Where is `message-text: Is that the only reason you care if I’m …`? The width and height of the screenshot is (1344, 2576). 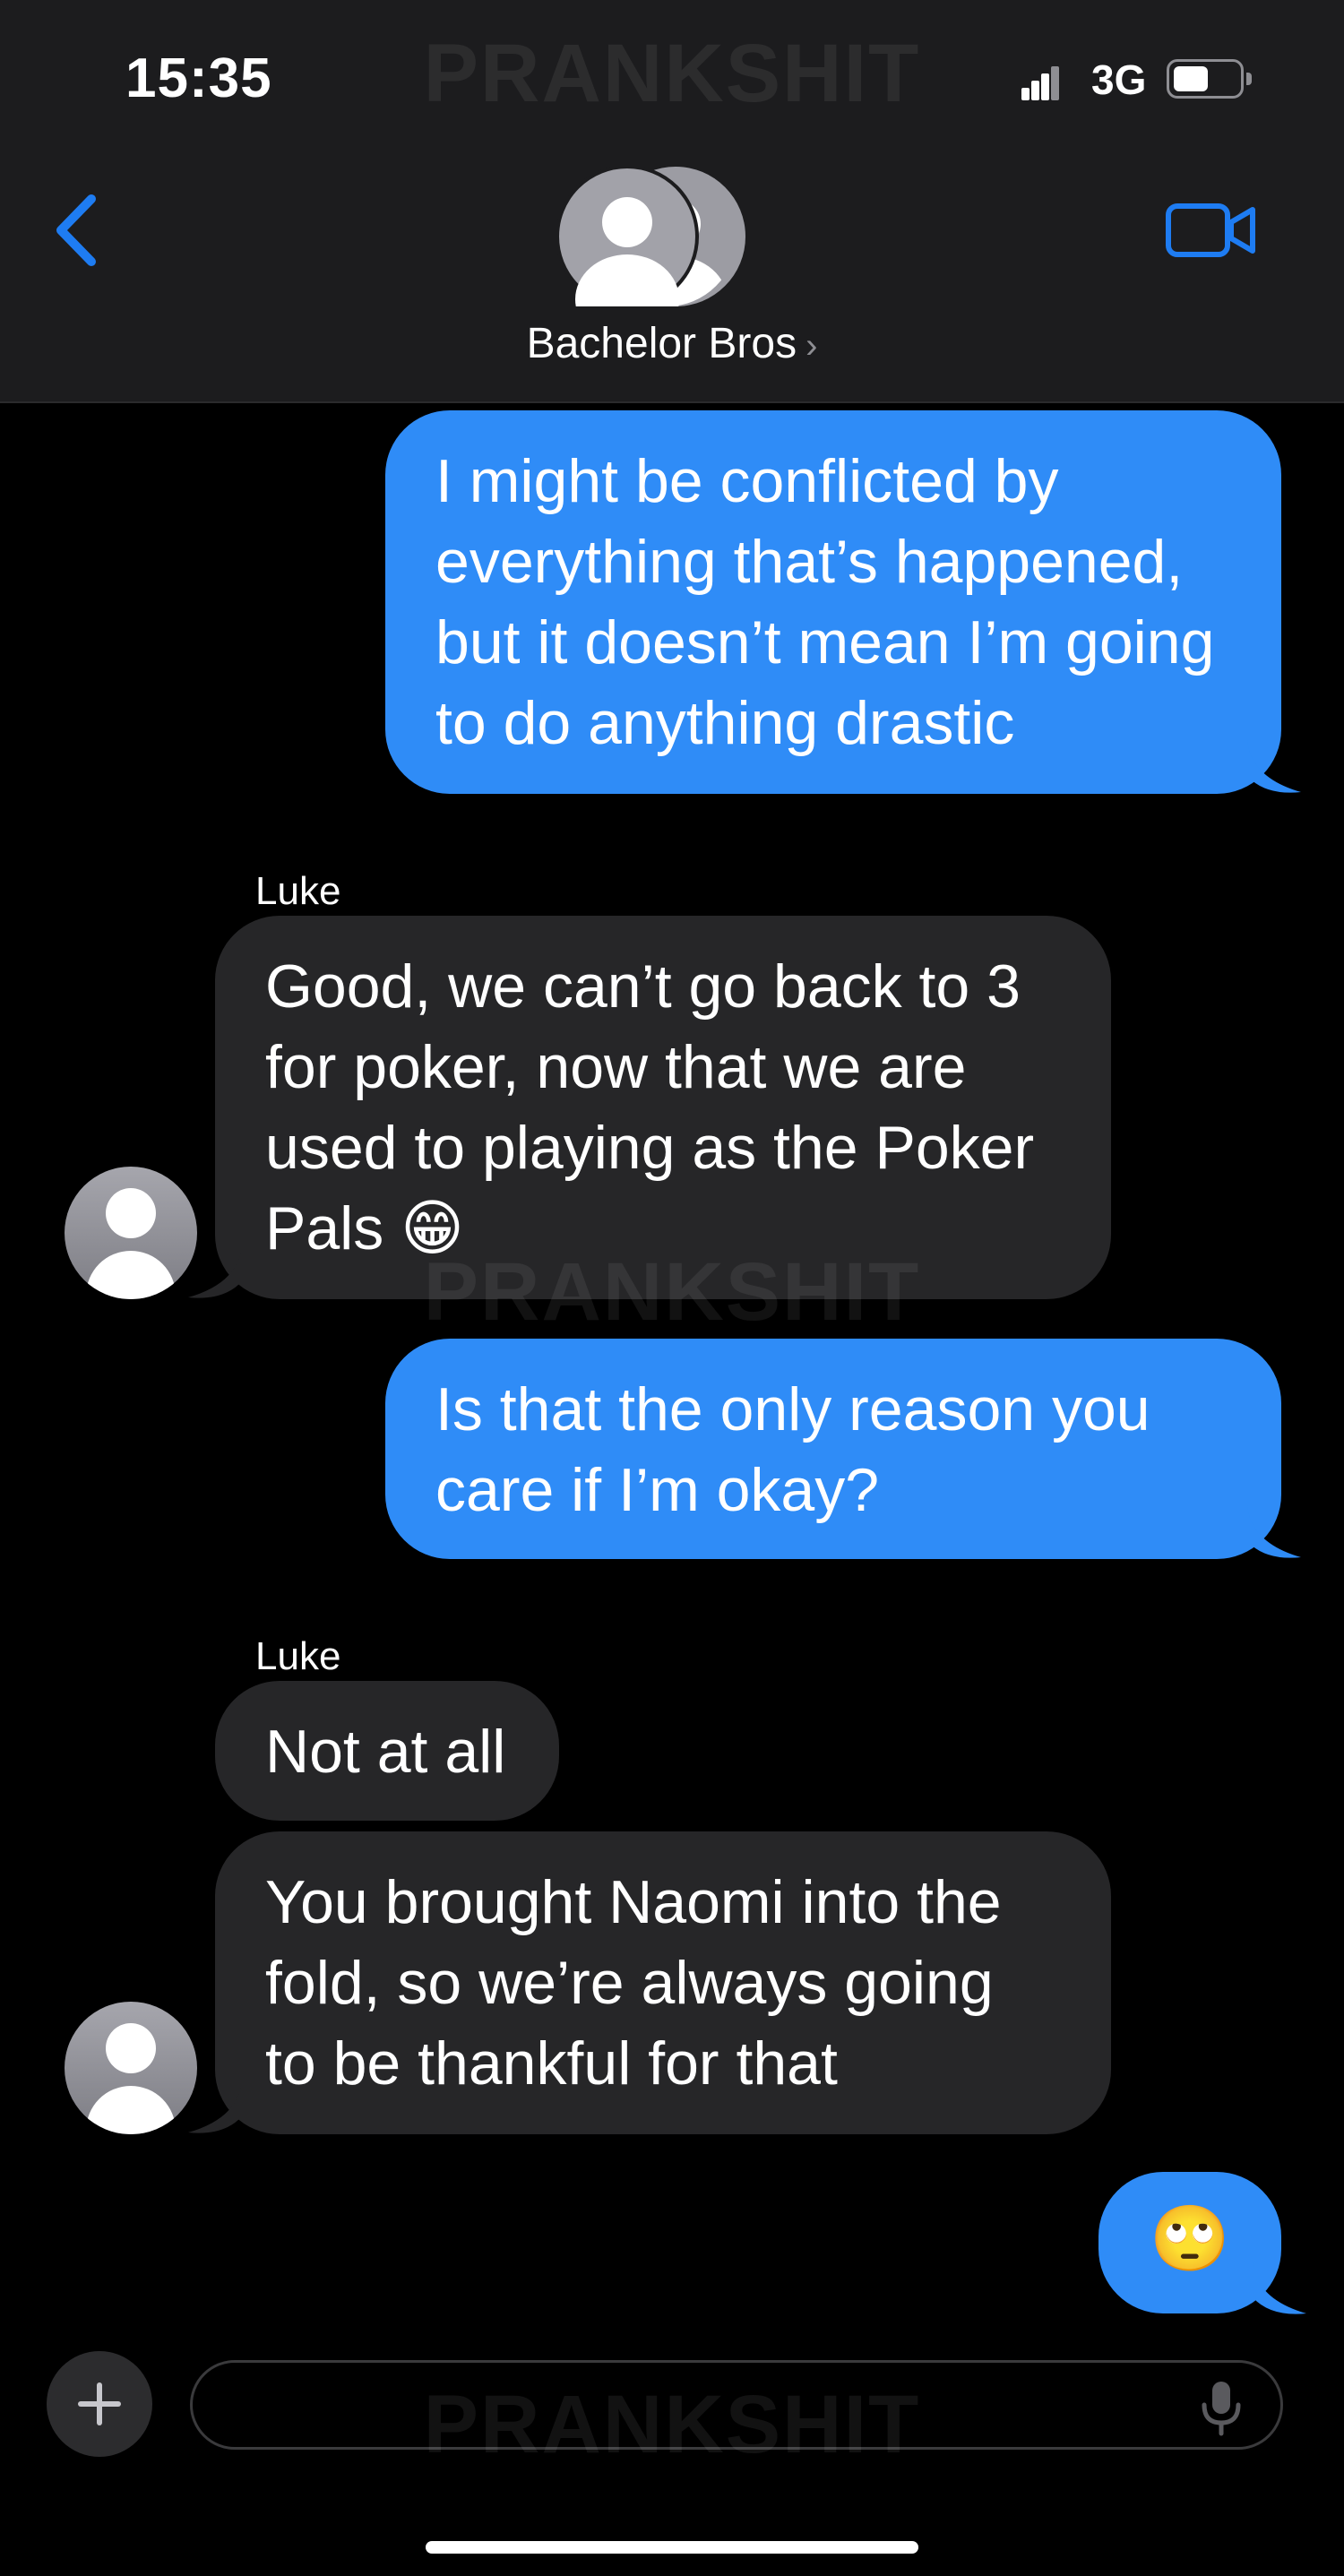
message-text: Is that the only reason you care if I’m … is located at coordinates (793, 1449).